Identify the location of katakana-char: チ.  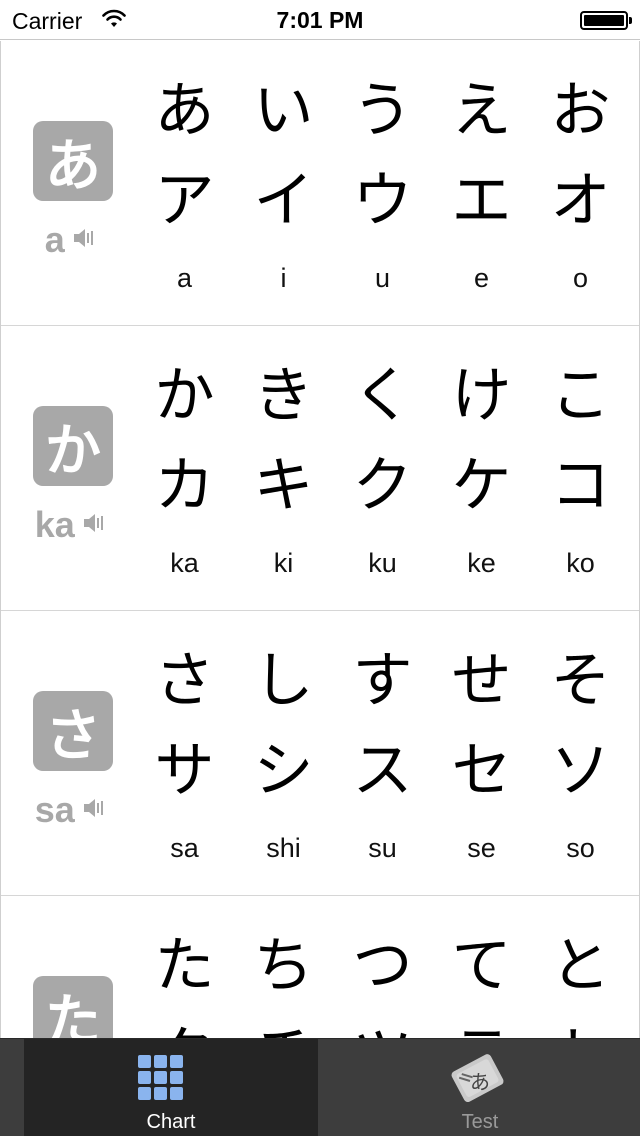
(283, 1027).